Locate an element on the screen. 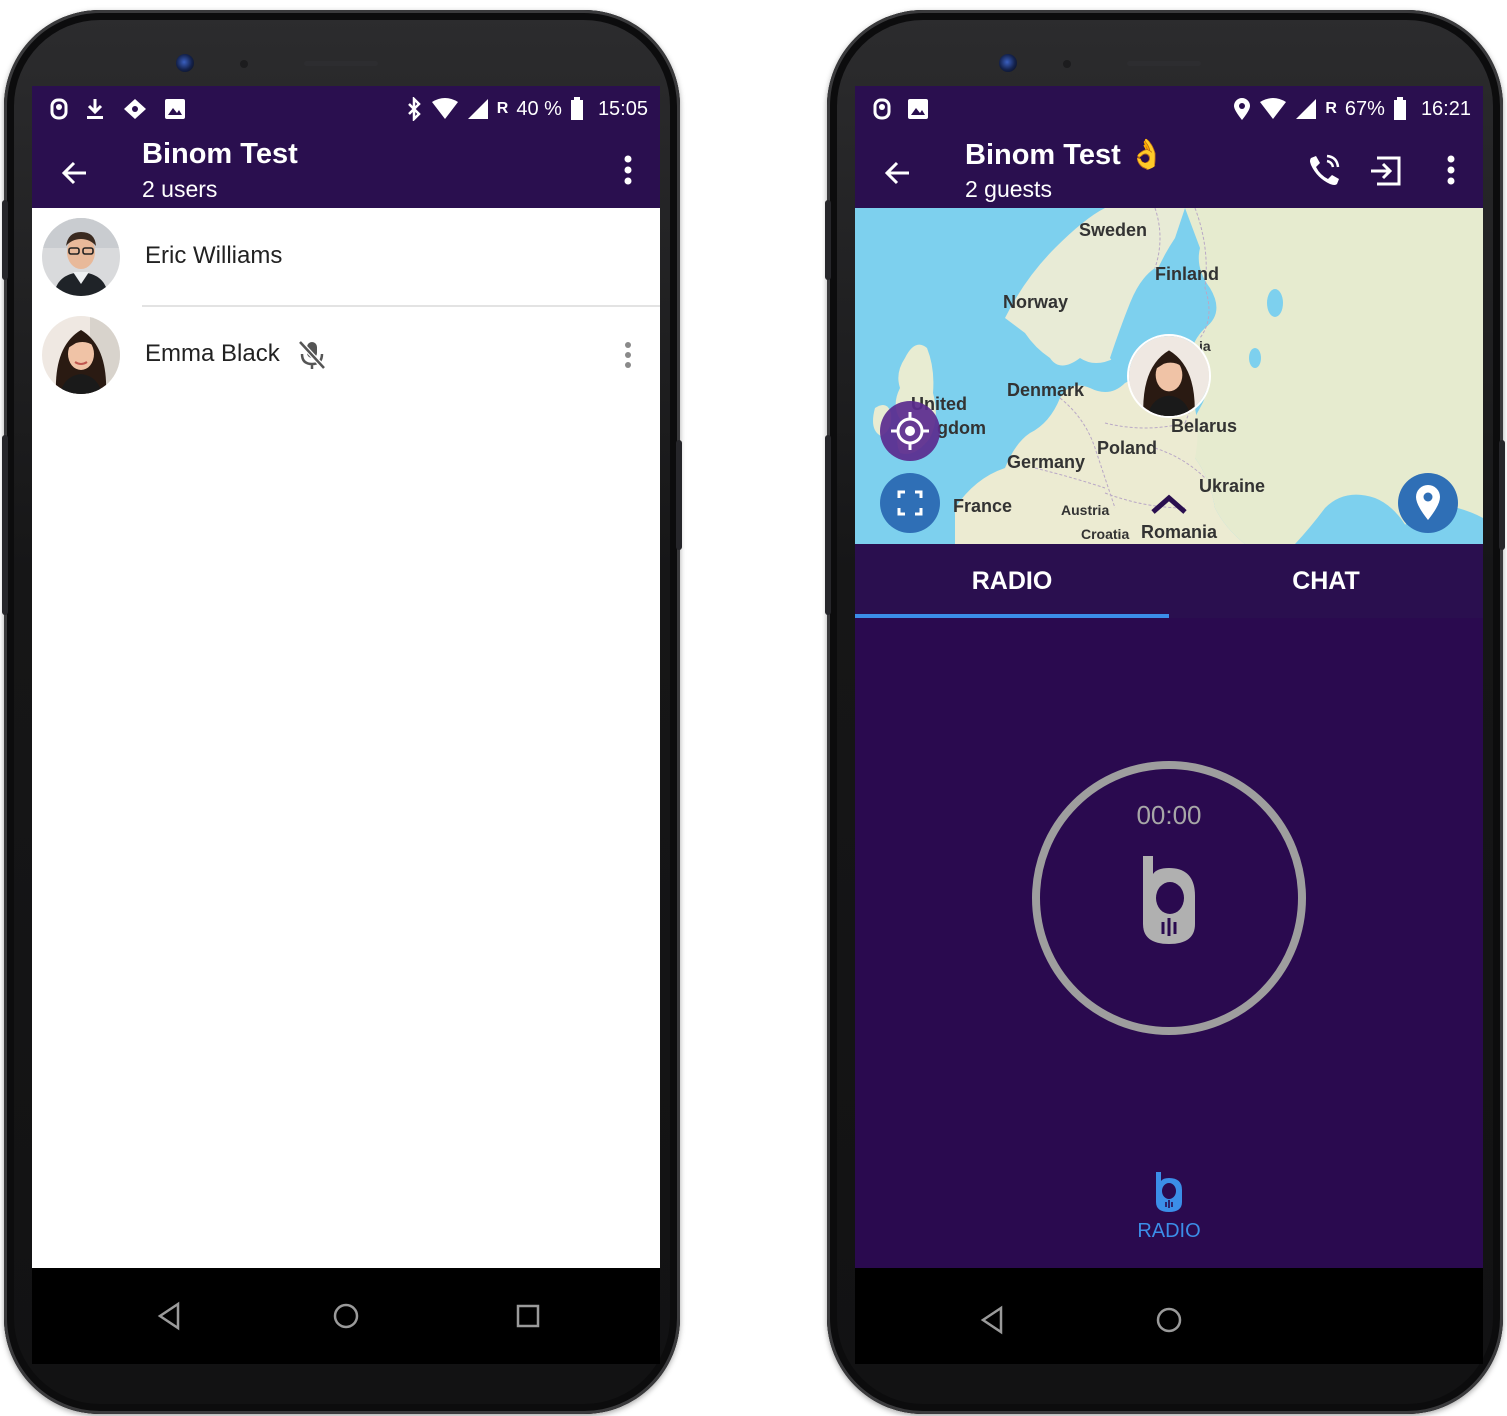  mic-off-icon is located at coordinates (312, 355).